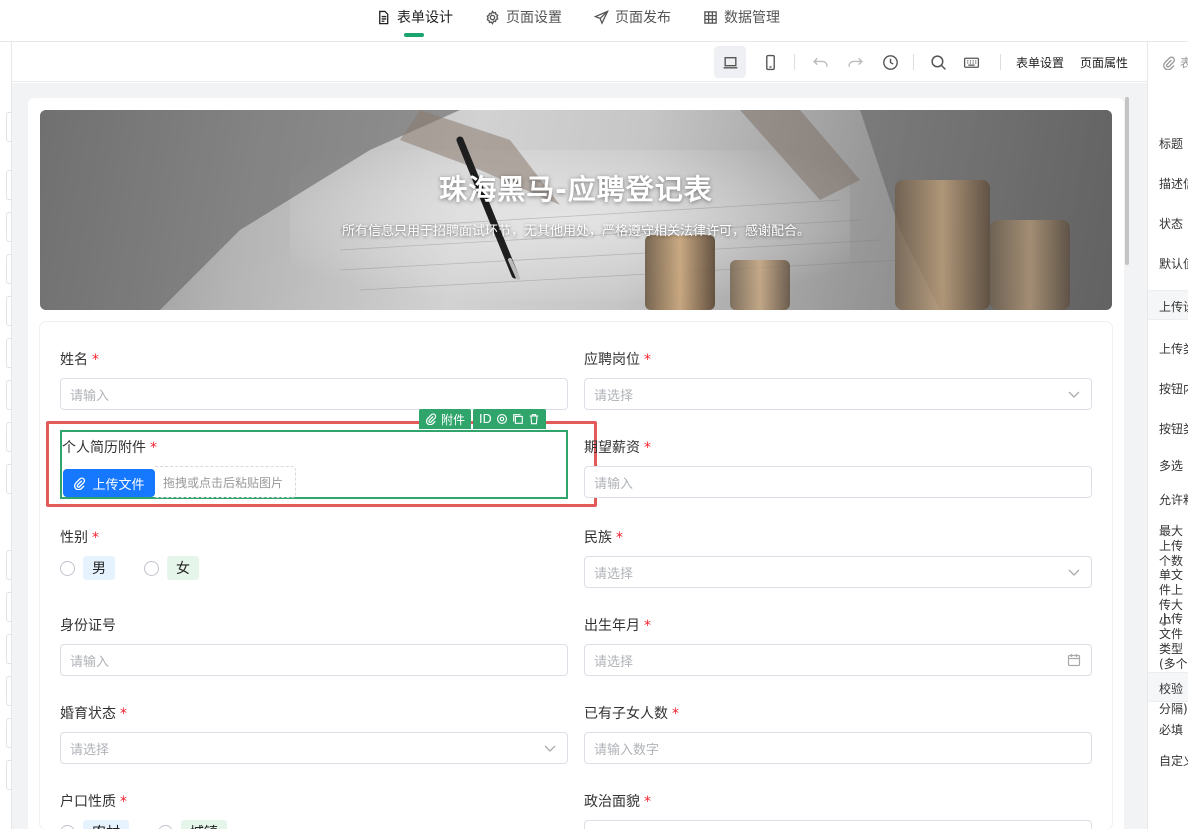  What do you see at coordinates (109, 483) in the screenshot?
I see `upload-file-button: 上传文件` at bounding box center [109, 483].